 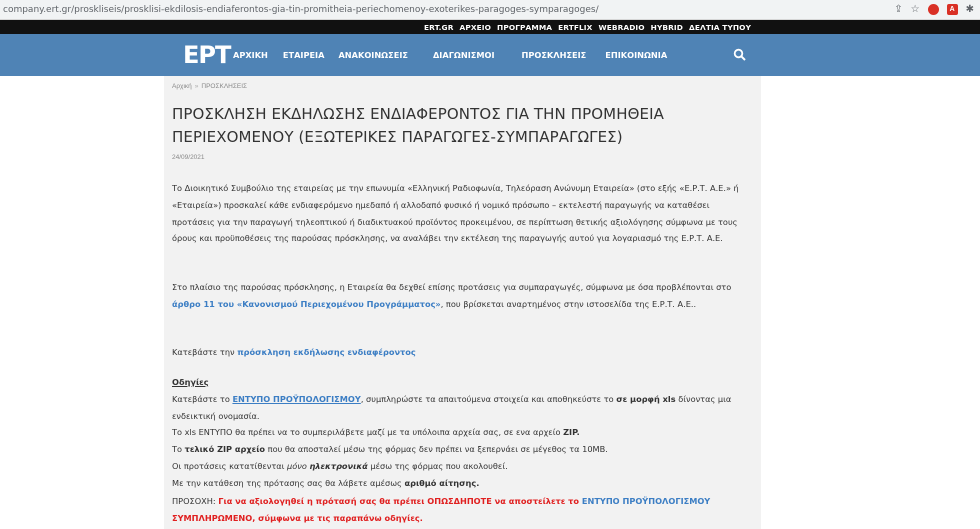 What do you see at coordinates (636, 55) in the screenshot?
I see `nav-contact: ΕΠΙΚΟΙΝΩΝΙΑ` at bounding box center [636, 55].